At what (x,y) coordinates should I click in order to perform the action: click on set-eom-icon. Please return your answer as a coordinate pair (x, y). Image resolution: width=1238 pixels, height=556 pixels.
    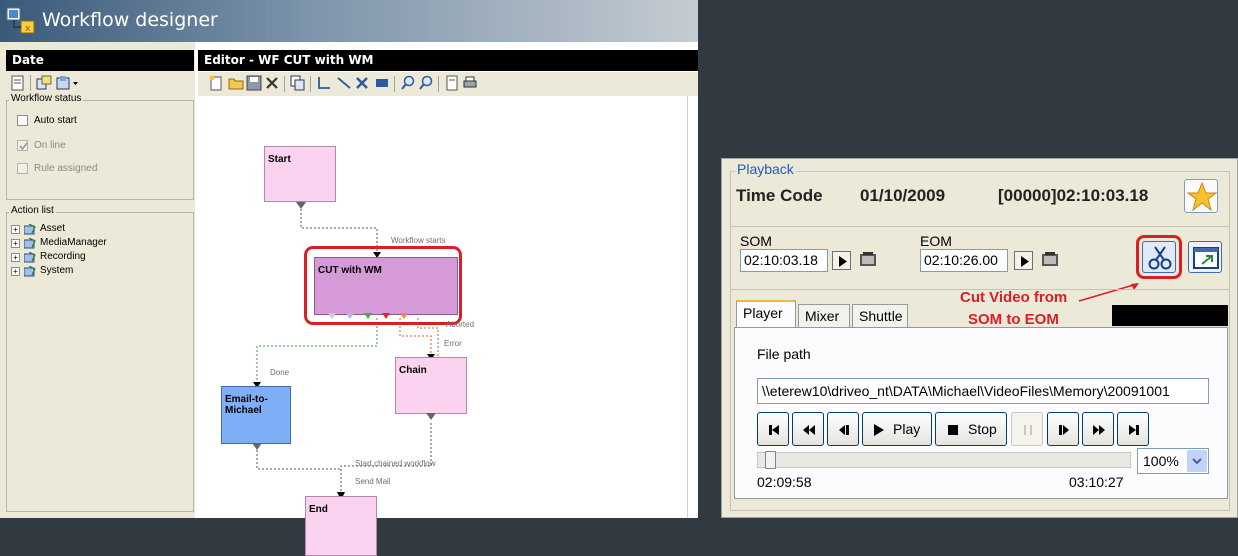
    Looking at the image, I should click on (1051, 260).